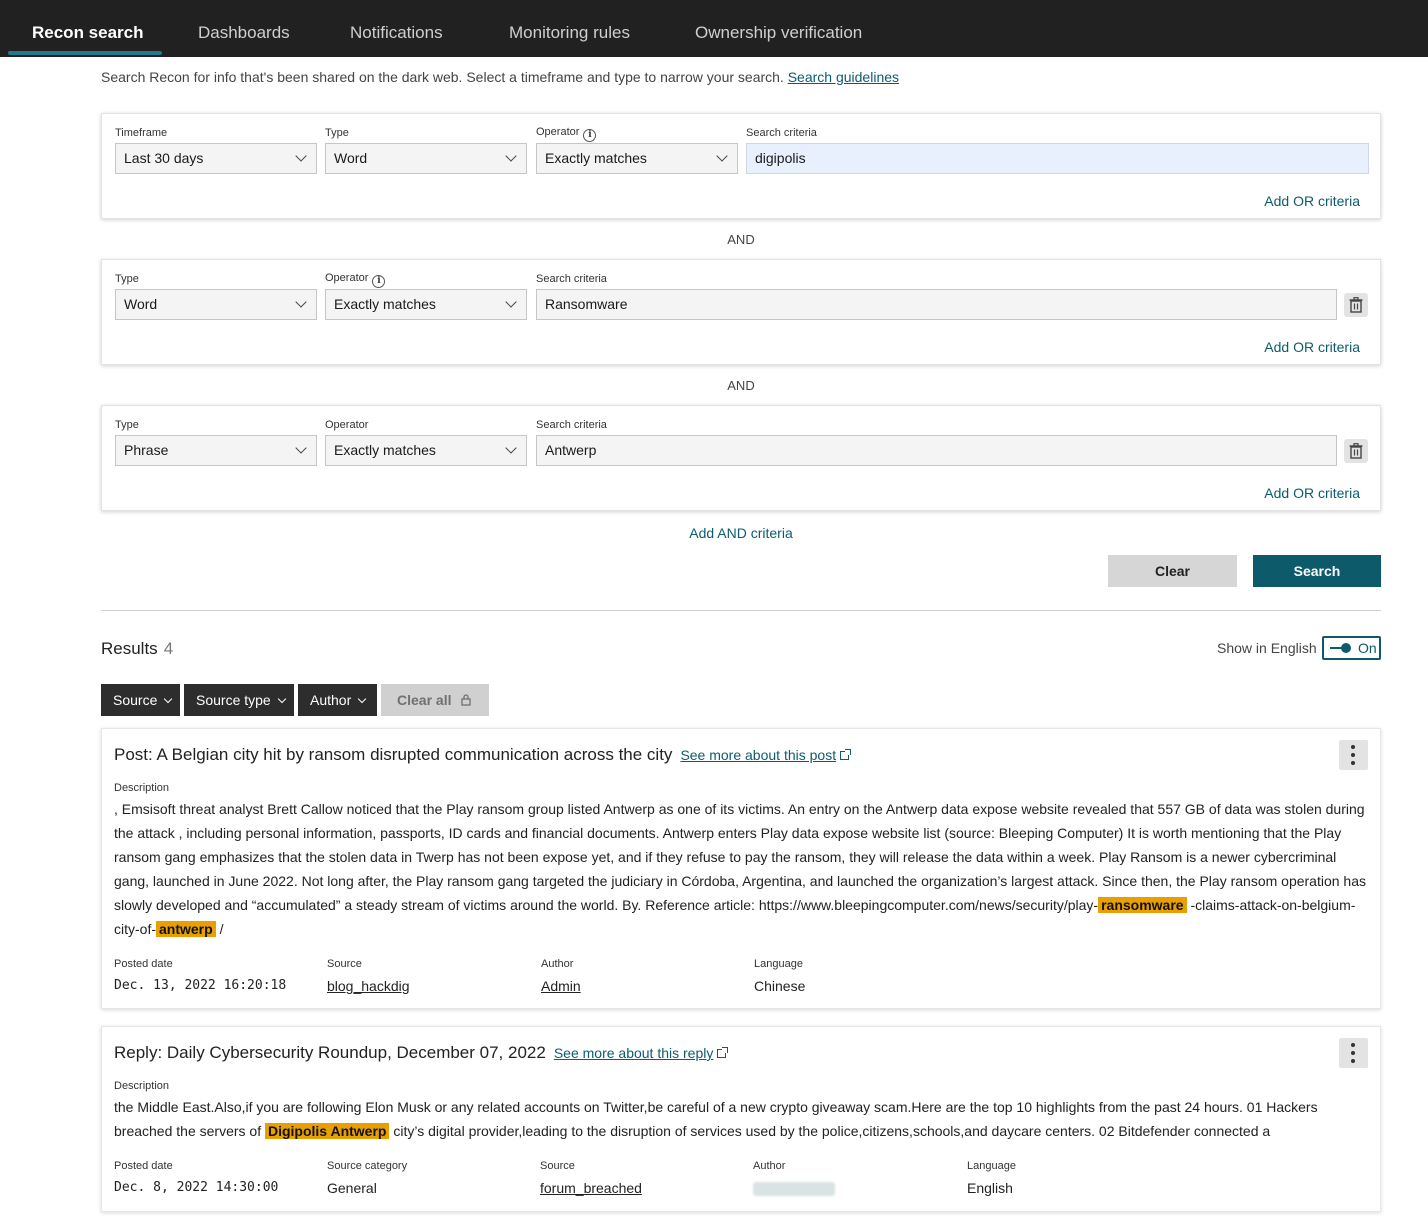  I want to click on posted-date: Dec. 13, 2022 16:20:18, so click(200, 985).